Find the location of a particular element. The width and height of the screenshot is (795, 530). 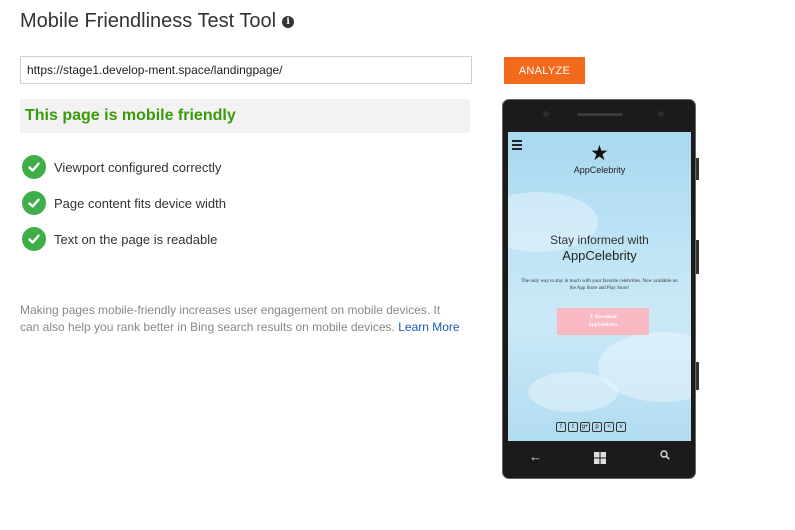

page-title: Mobile Friendliness Test Tool is located at coordinates (148, 21).